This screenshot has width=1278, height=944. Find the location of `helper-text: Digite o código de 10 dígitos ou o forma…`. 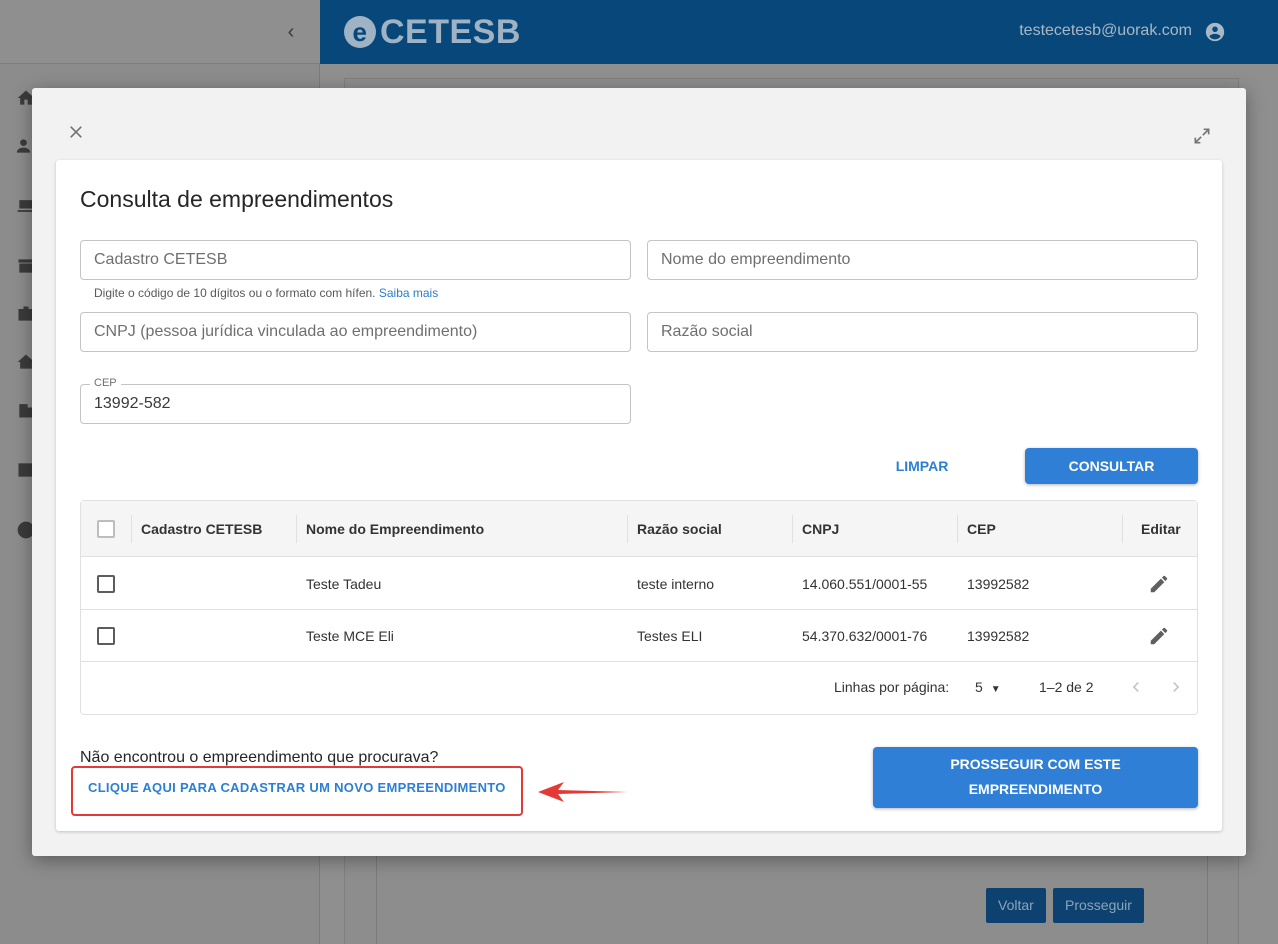

helper-text: Digite o código de 10 dígitos ou o forma… is located at coordinates (266, 293).